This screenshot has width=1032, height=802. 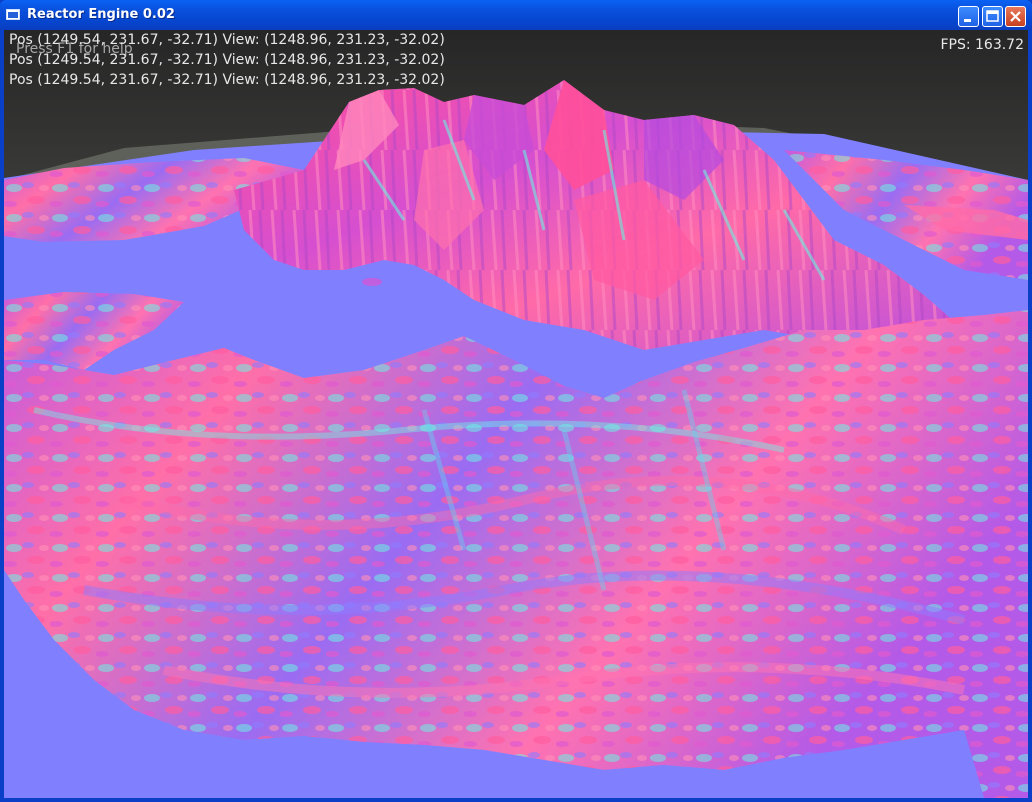 I want to click on maximize-icon, so click(x=992, y=16).